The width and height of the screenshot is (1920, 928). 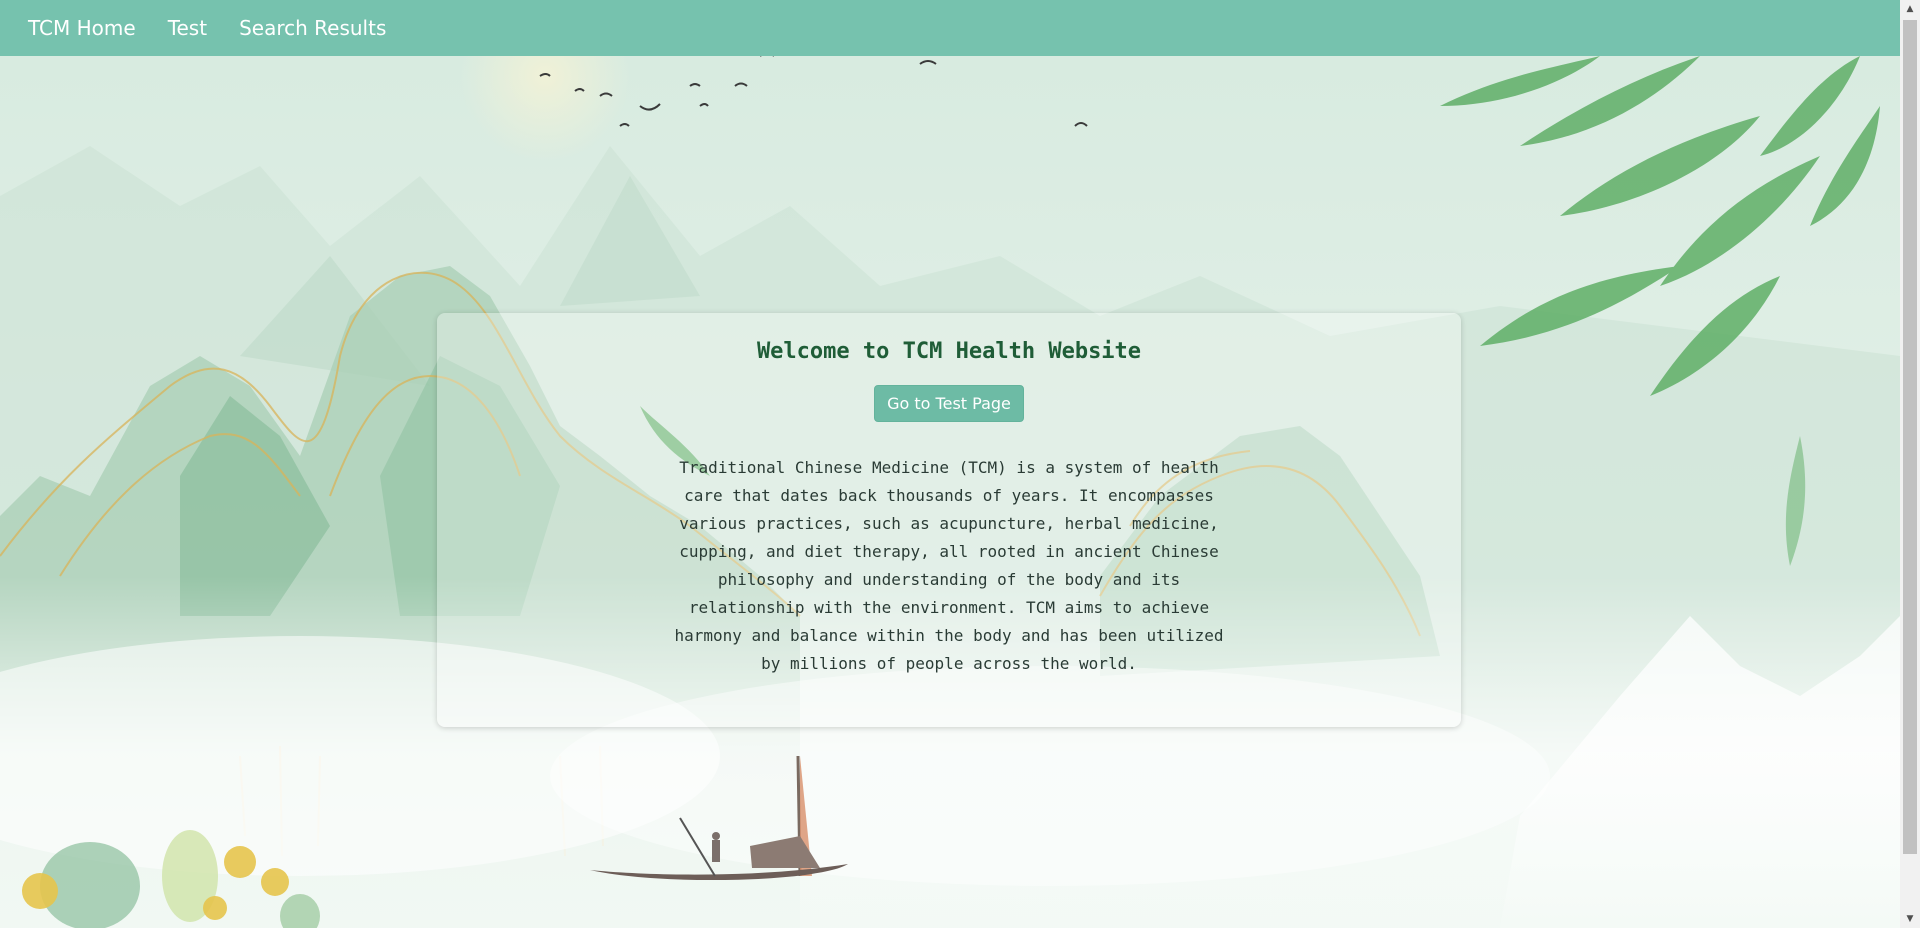 I want to click on go-to-test-page-button: Go to Test Page, so click(x=949, y=403).